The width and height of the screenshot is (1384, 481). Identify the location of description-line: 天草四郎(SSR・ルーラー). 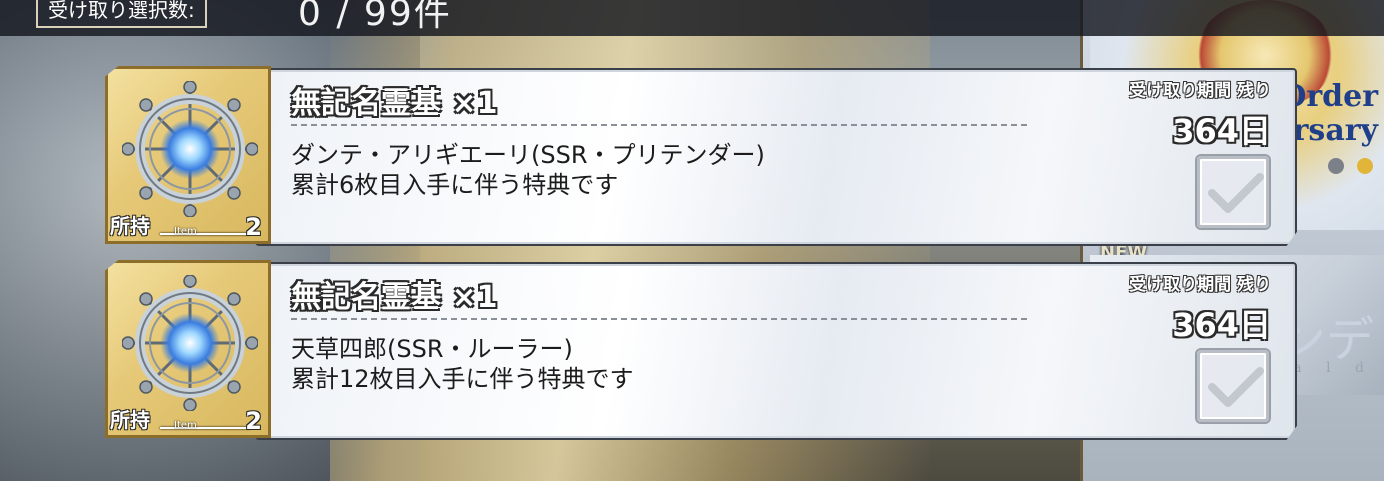
(432, 349).